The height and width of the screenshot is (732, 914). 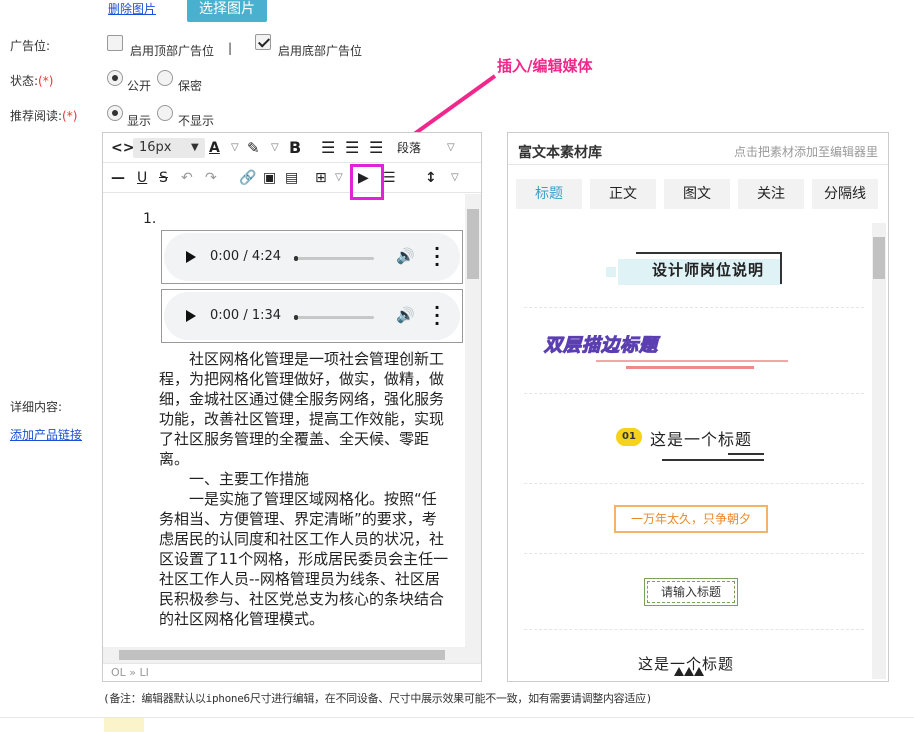 What do you see at coordinates (30, 46) in the screenshot?
I see `ad-label: 广告位:` at bounding box center [30, 46].